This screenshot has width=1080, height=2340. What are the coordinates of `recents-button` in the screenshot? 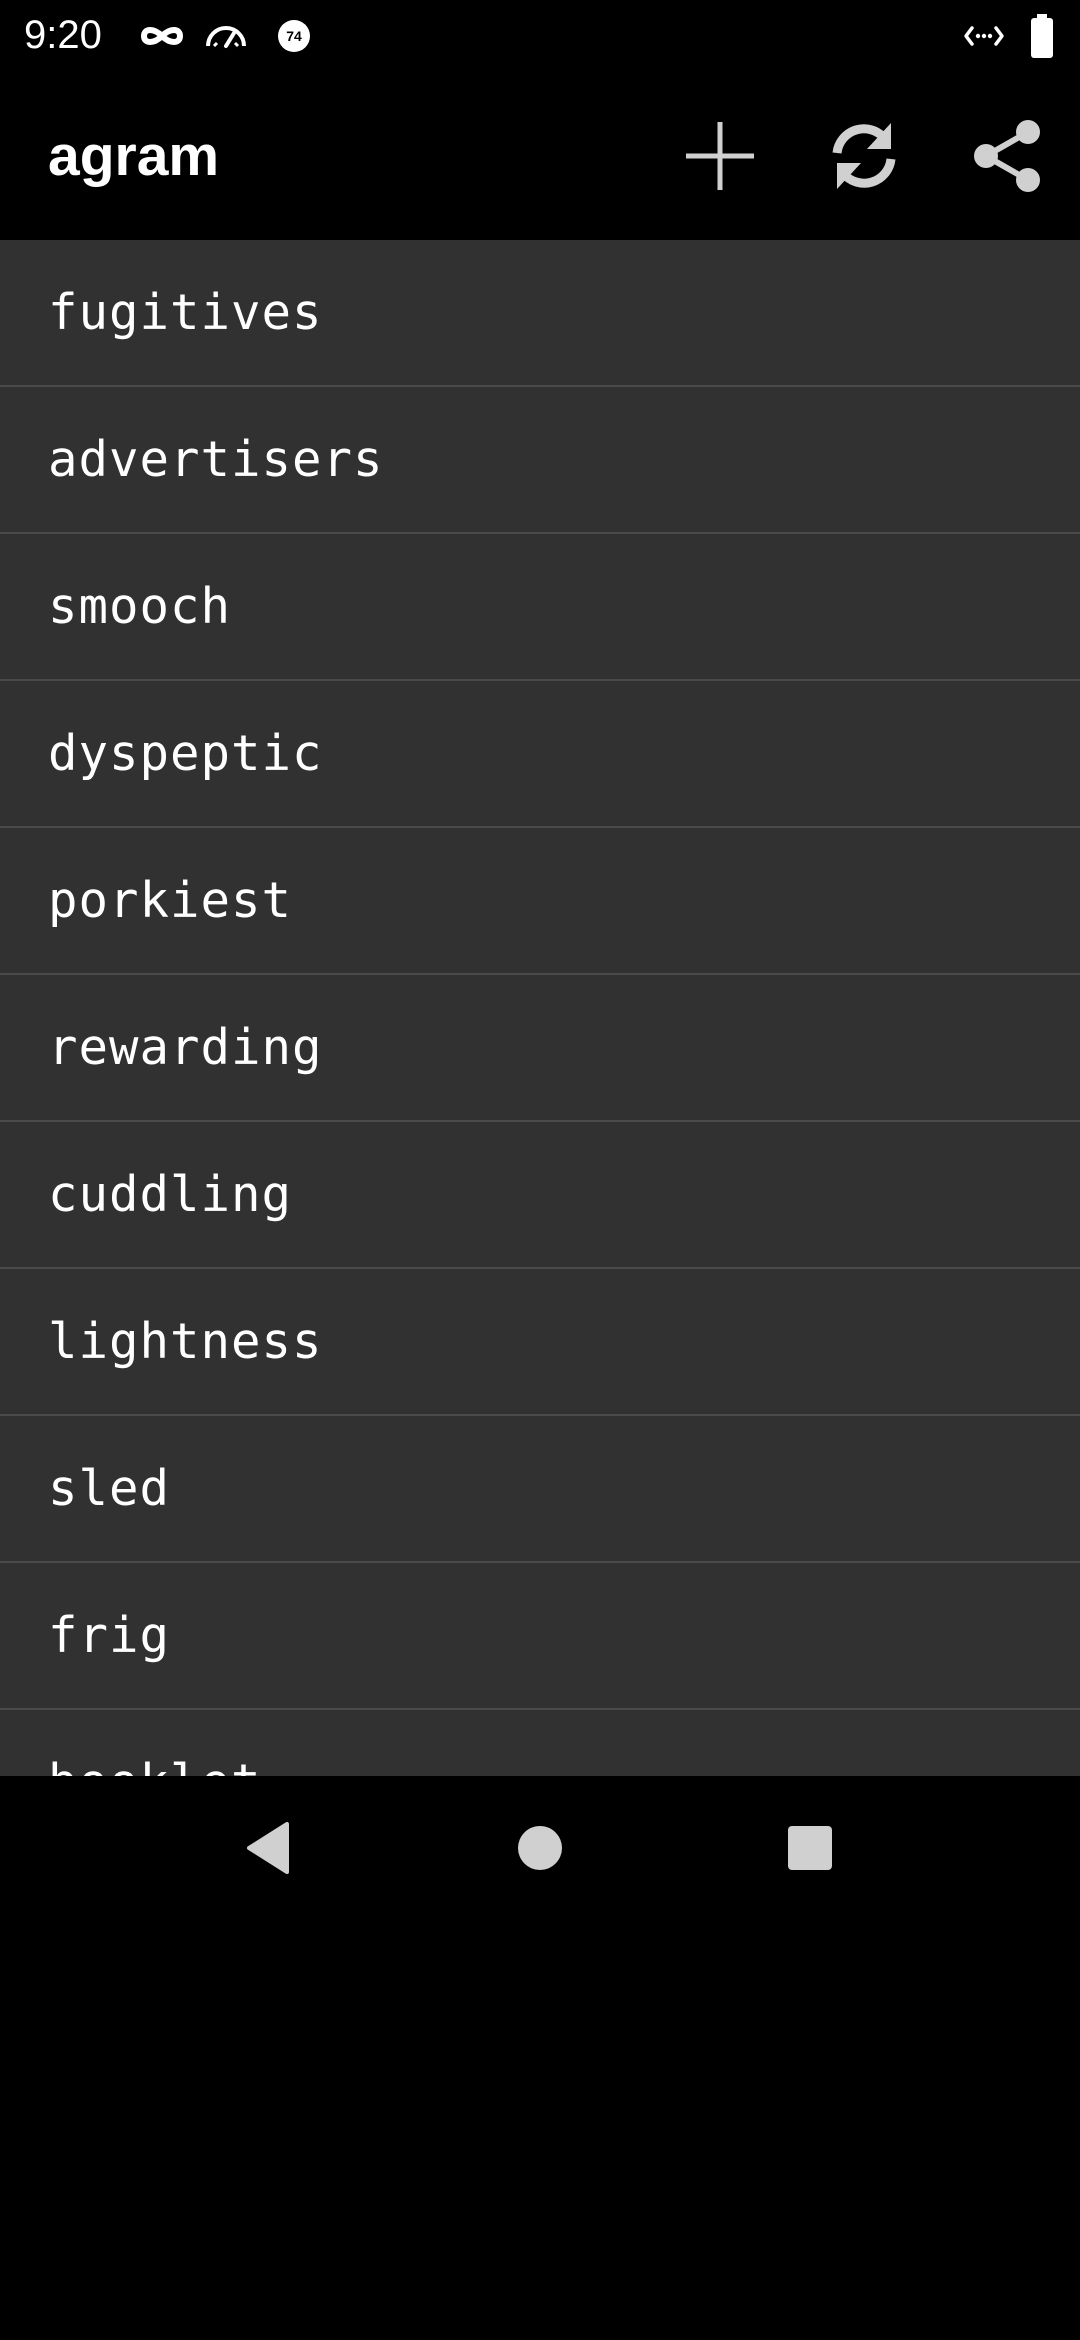 It's located at (810, 1848).